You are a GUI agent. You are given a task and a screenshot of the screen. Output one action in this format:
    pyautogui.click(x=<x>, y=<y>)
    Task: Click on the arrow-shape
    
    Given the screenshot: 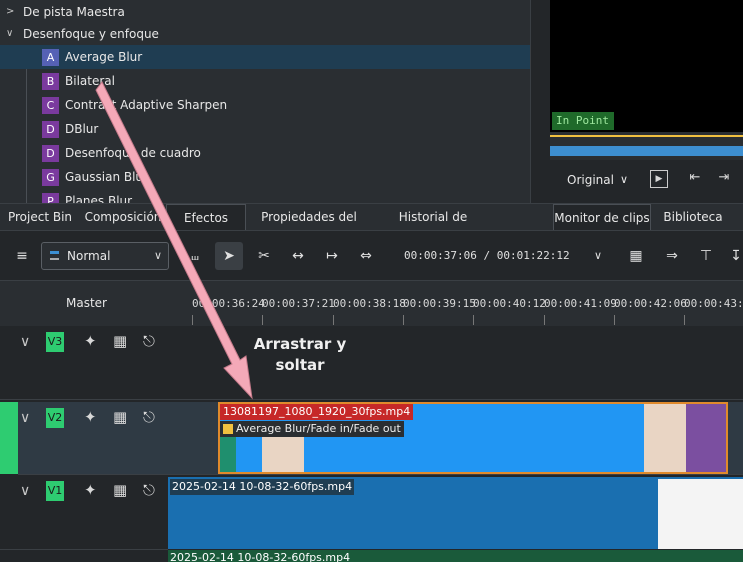 What is the action you would take?
    pyautogui.click(x=174, y=240)
    